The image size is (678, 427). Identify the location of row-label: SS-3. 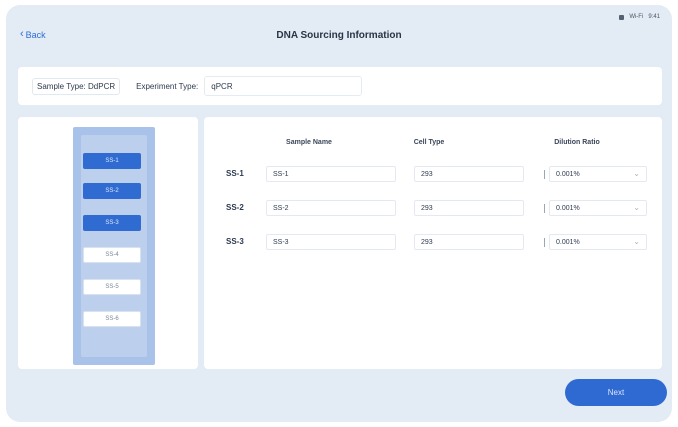
(235, 241).